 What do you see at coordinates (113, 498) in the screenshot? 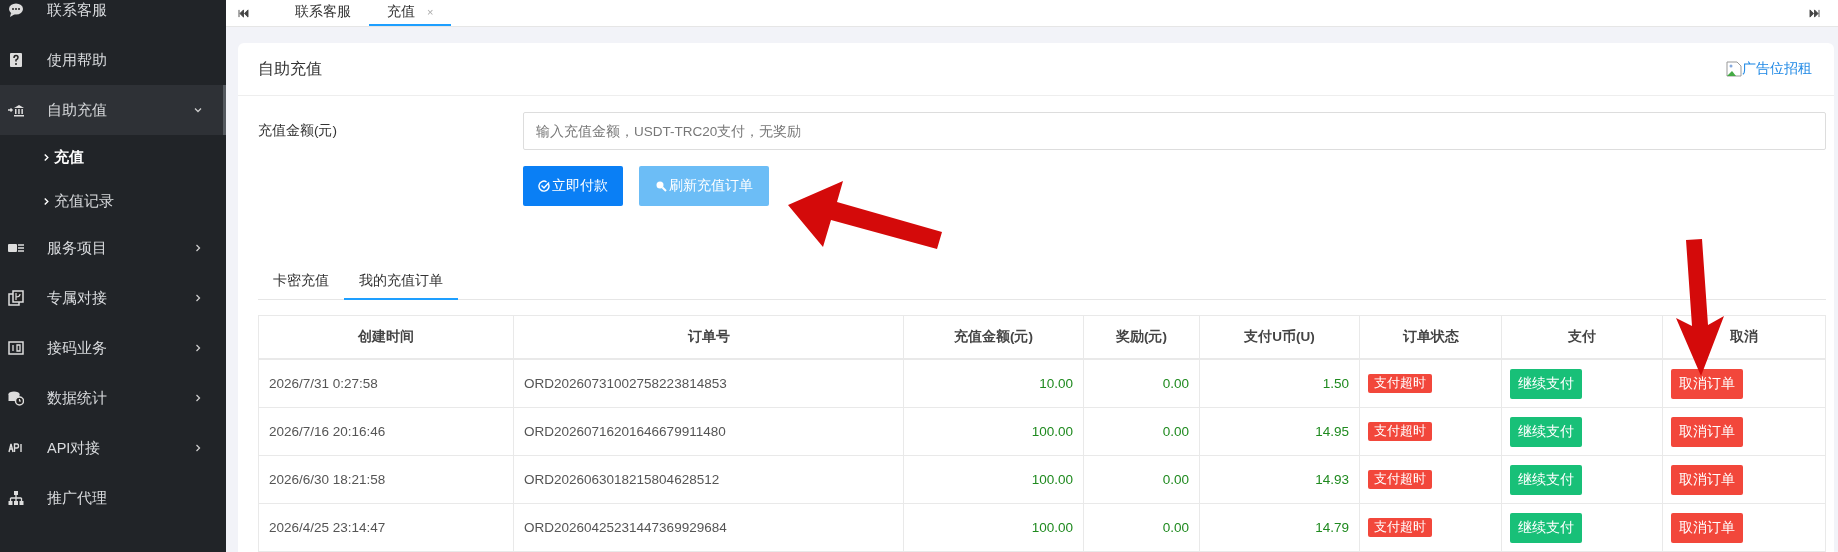
I see `sidebar-item: 推广代理` at bounding box center [113, 498].